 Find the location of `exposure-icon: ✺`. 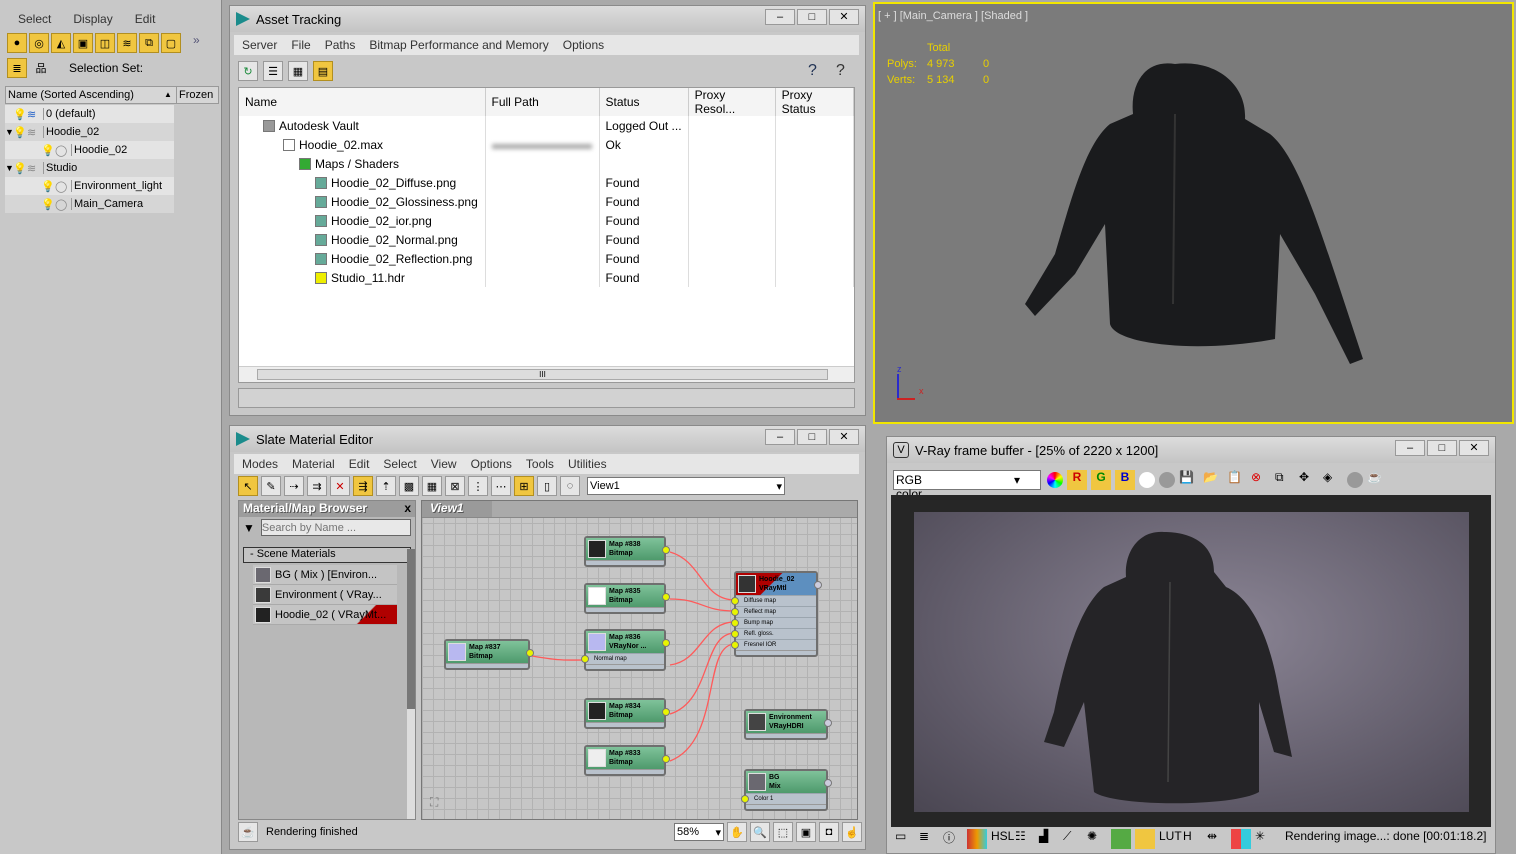

exposure-icon: ✺ is located at coordinates (1097, 839).